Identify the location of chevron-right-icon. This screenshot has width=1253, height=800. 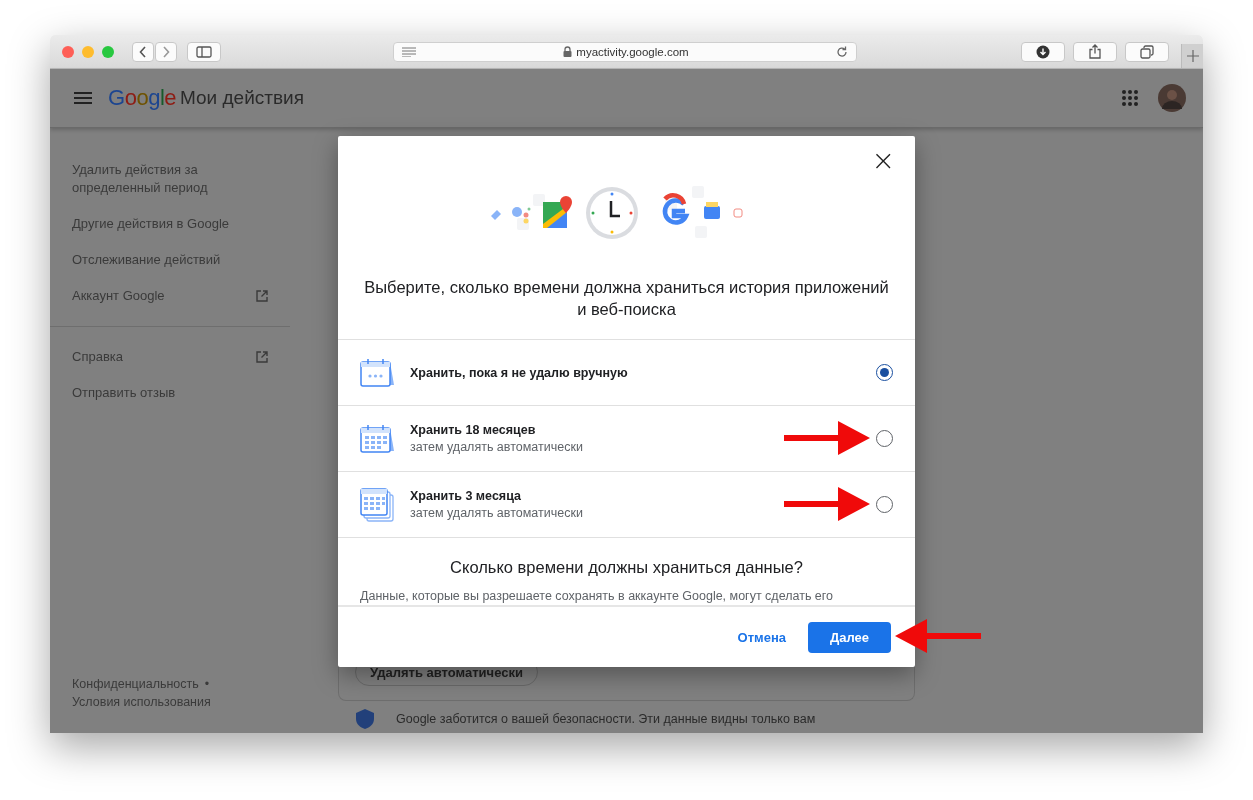
(166, 51).